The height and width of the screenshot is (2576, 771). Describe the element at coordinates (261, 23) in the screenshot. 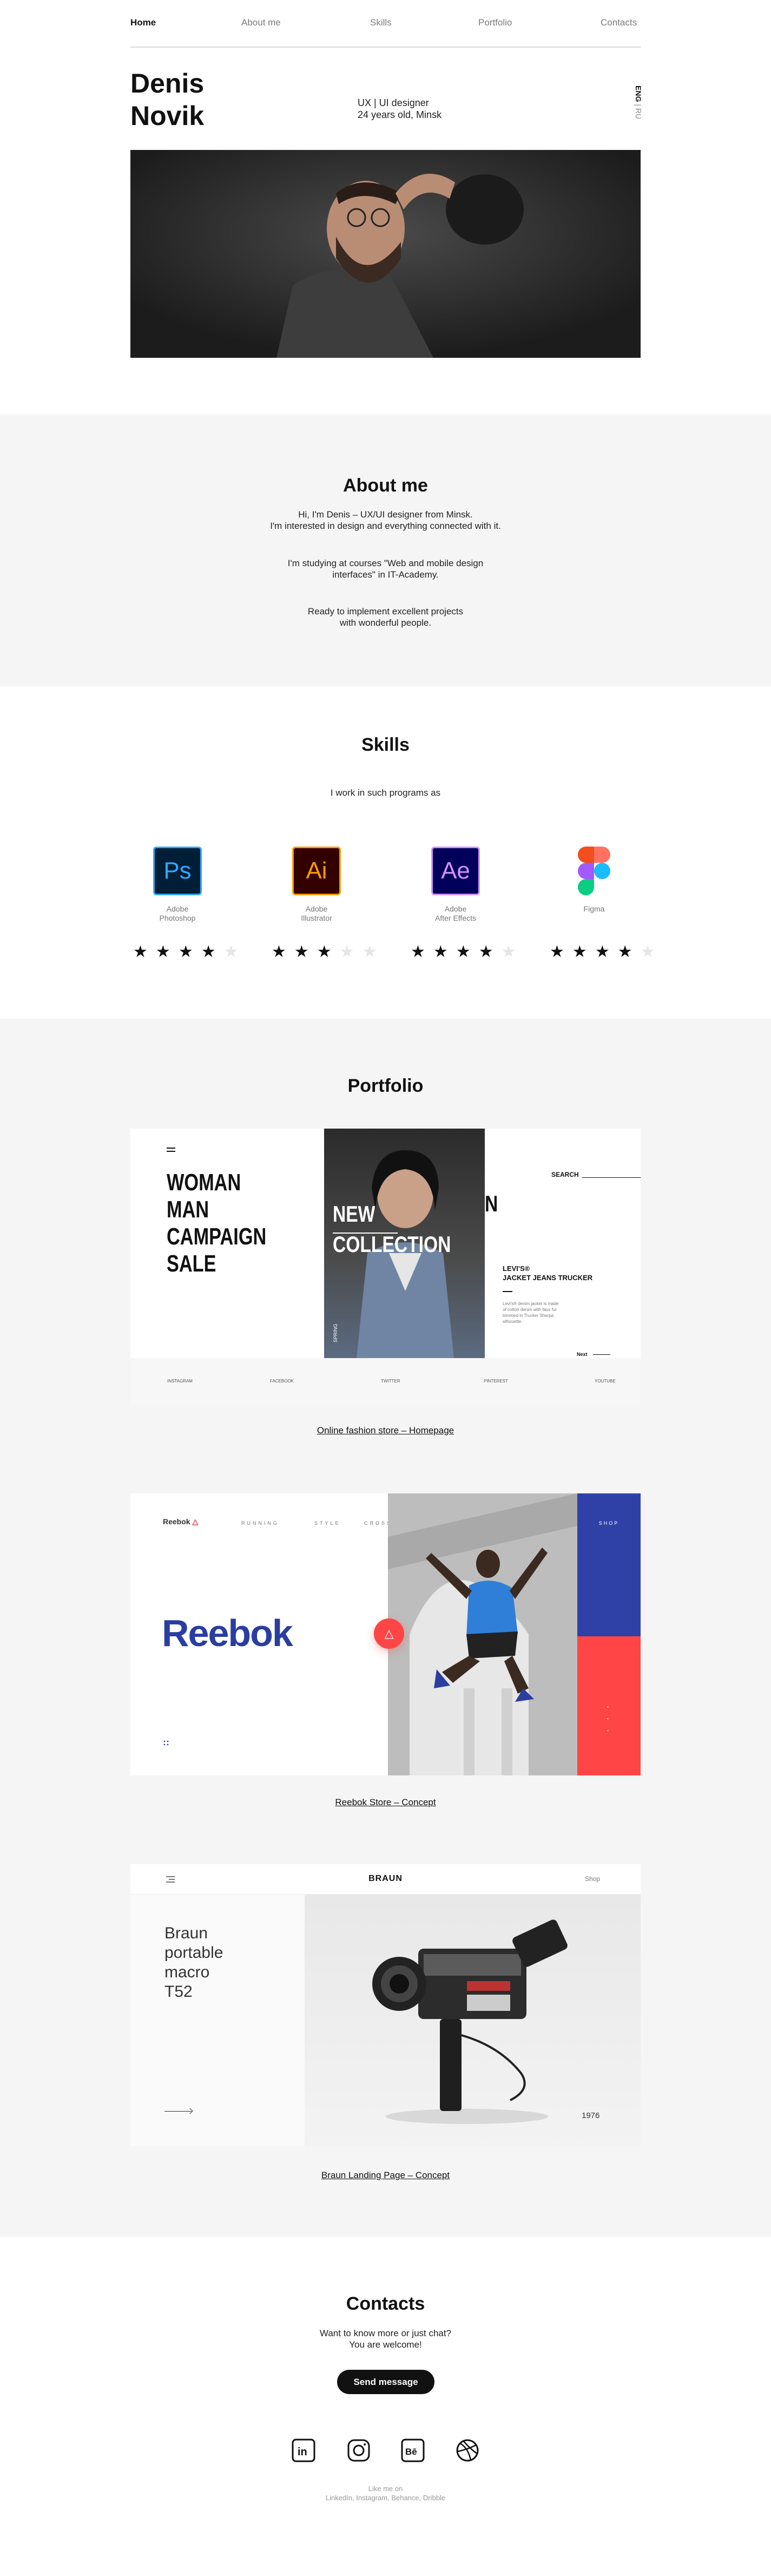

I see `nav-about: About me` at that location.